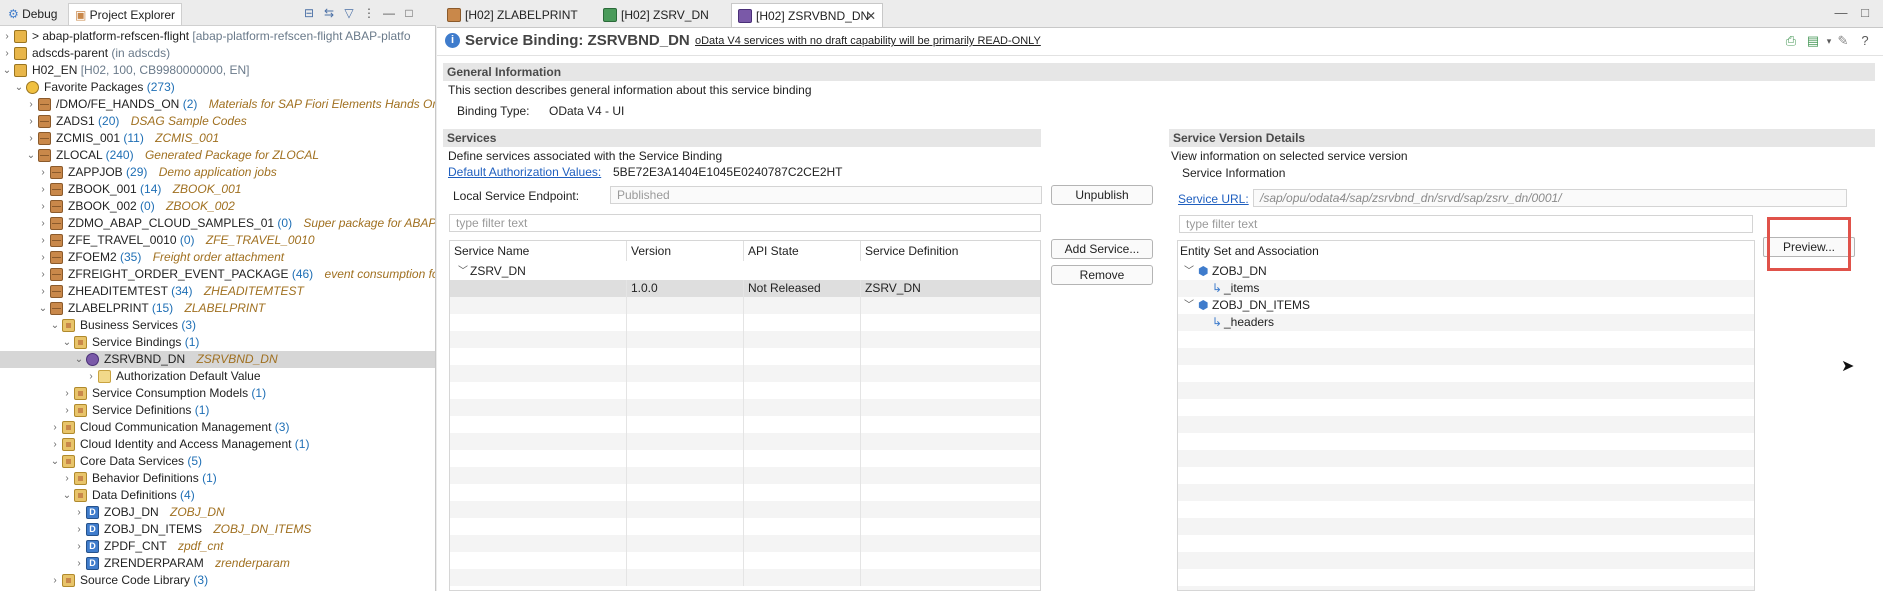  Describe the element at coordinates (217, 240) in the screenshot. I see `tree-item: › ZFE_TRAVEL_0010 (0) ZFE_TRAVEL_0010` at that location.